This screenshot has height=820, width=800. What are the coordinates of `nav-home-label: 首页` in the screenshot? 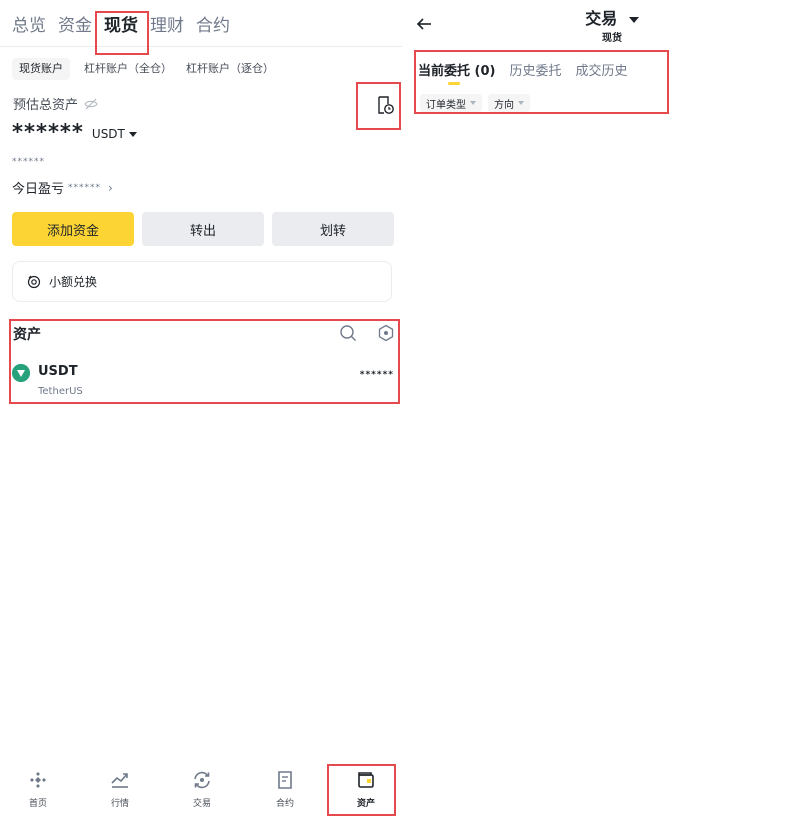 It's located at (37, 804).